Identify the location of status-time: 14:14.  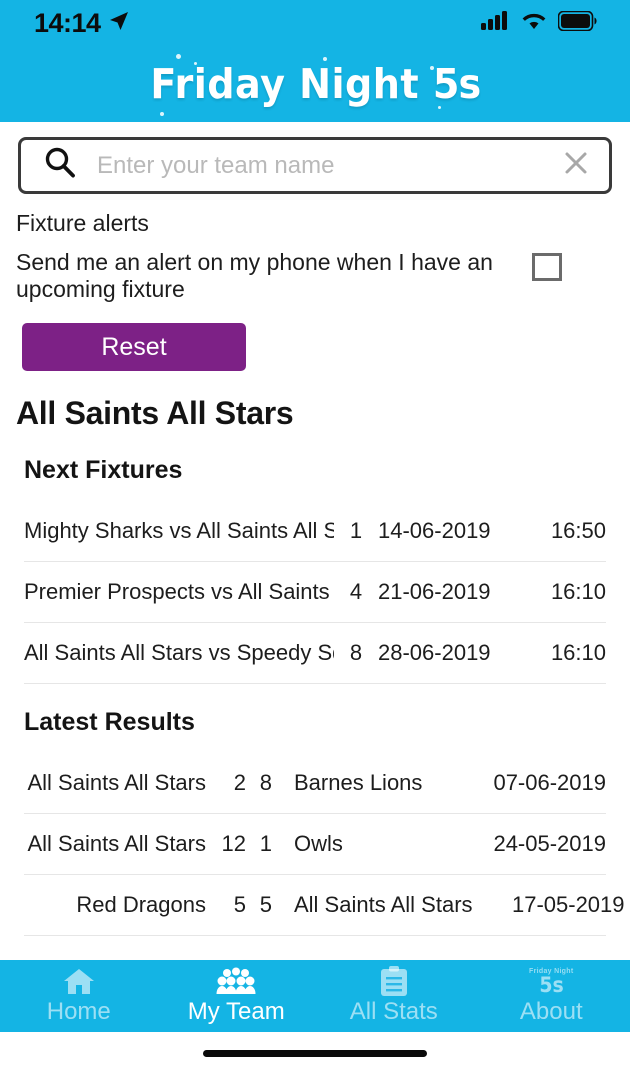
(67, 22).